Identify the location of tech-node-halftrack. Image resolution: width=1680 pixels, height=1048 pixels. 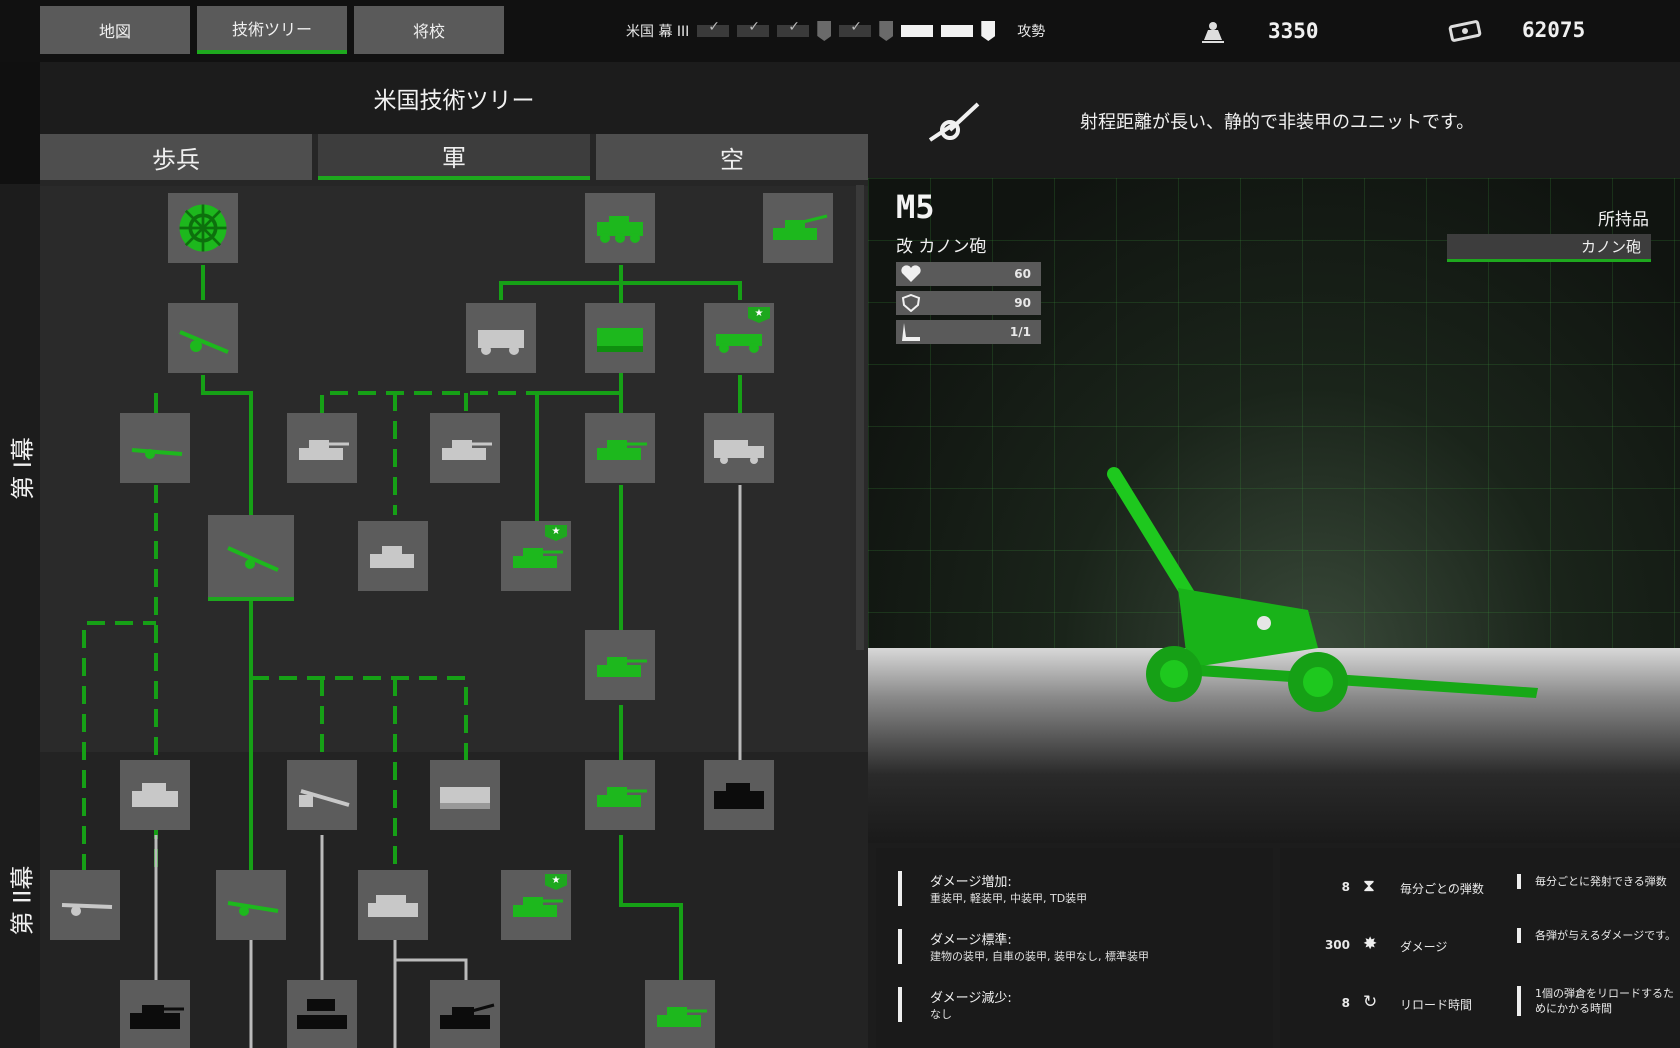
(620, 338).